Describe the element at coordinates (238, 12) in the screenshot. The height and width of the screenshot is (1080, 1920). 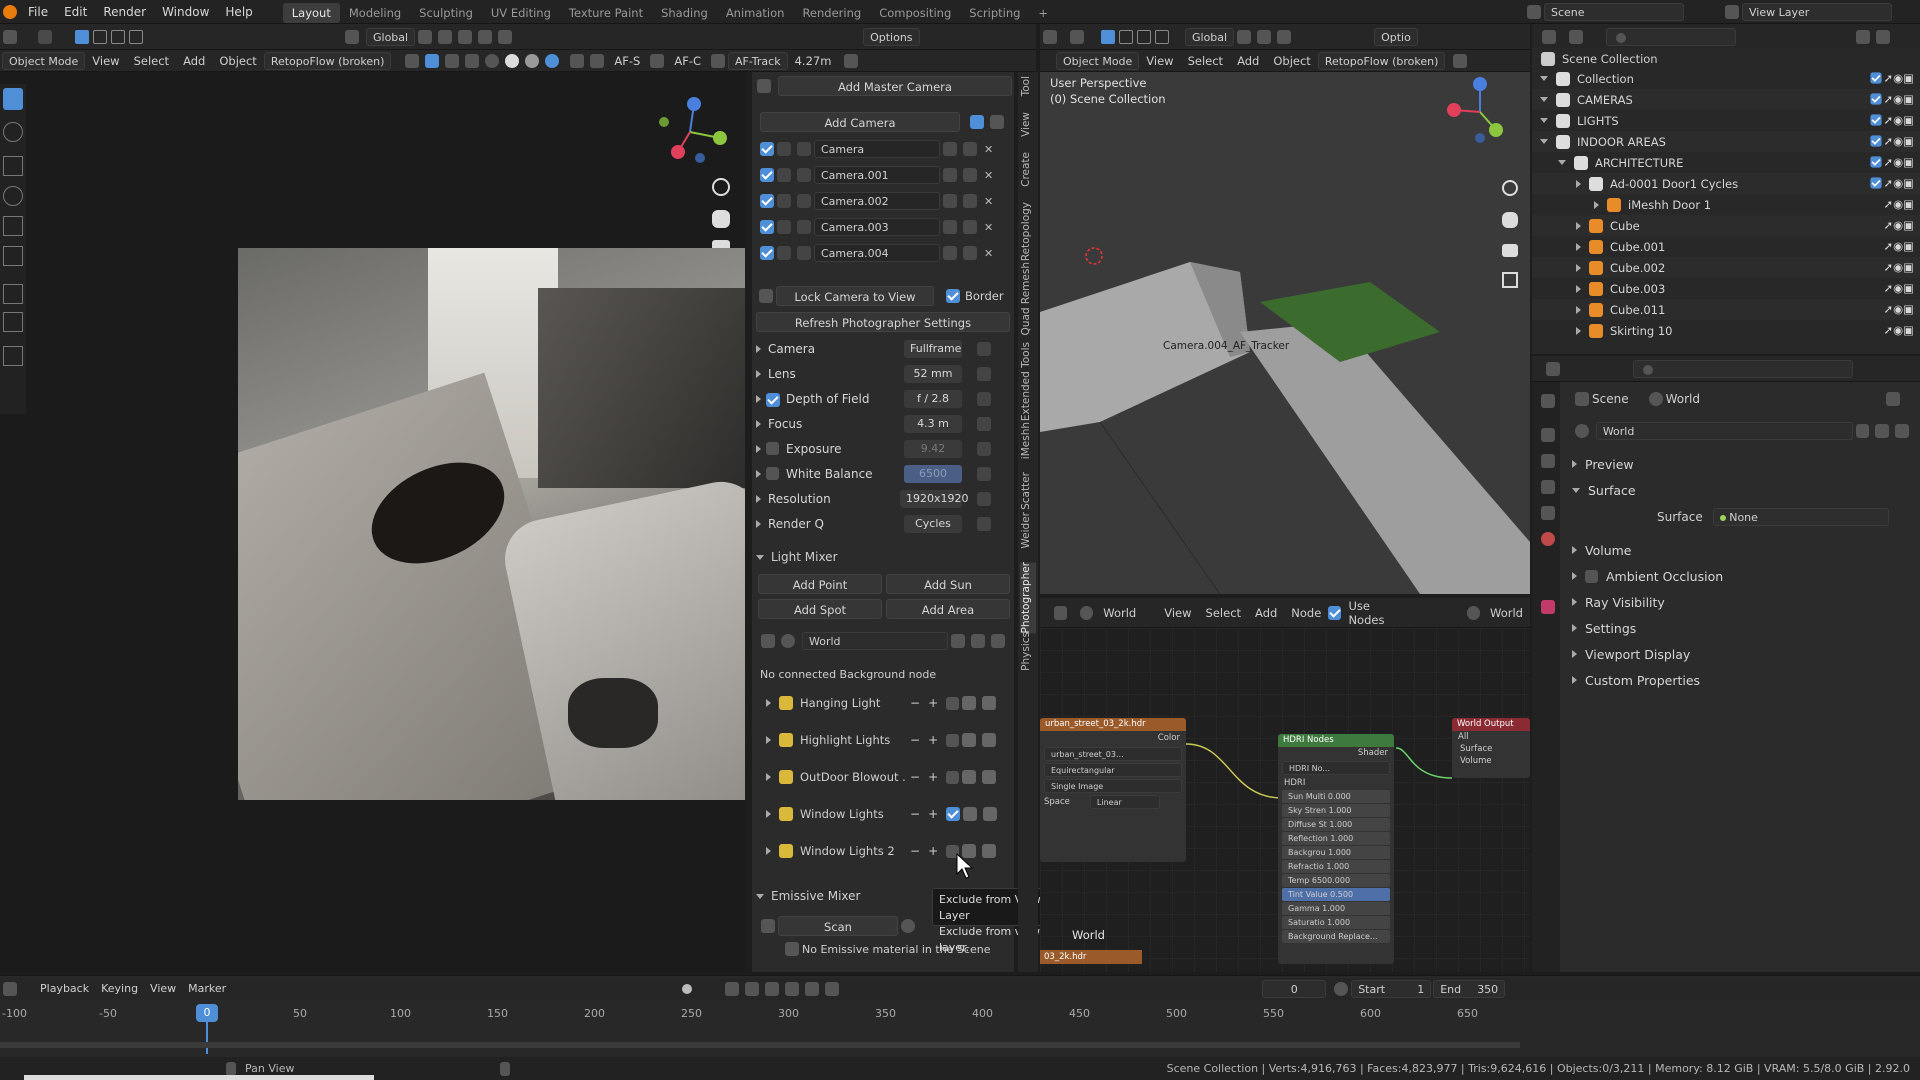
I see `menu-help: Help` at that location.